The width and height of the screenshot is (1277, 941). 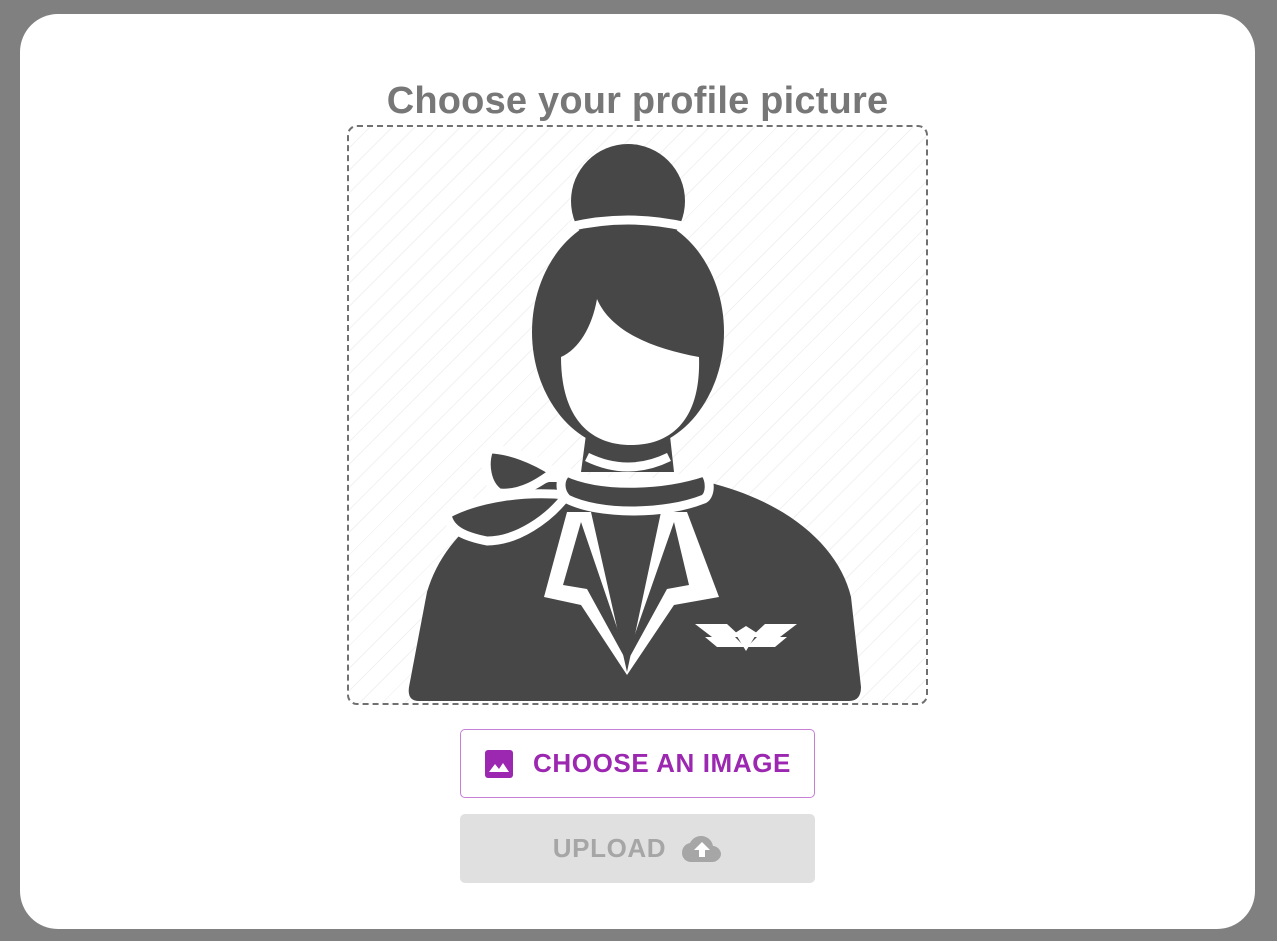 I want to click on upload-button: UPLOAD, so click(x=637, y=848).